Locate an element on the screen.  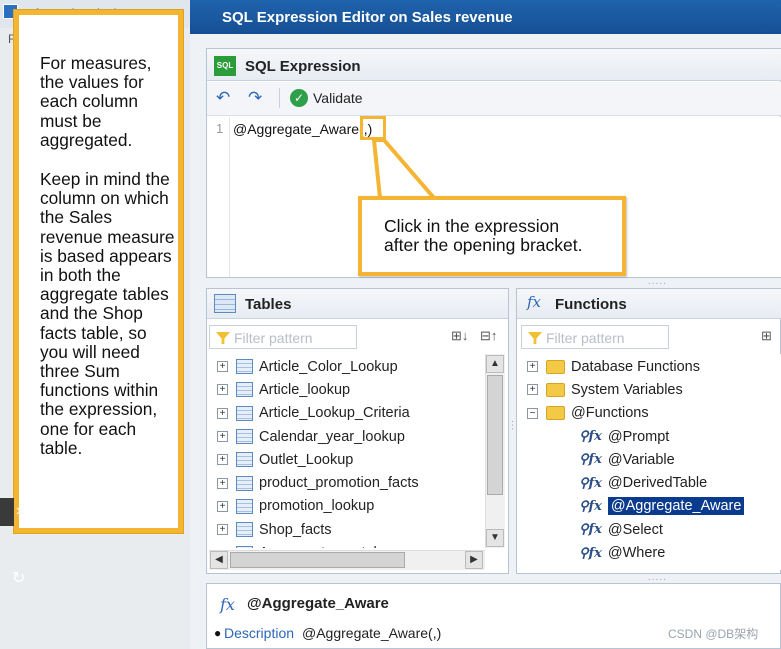
table-name: Article_lookup is located at coordinates (305, 389).